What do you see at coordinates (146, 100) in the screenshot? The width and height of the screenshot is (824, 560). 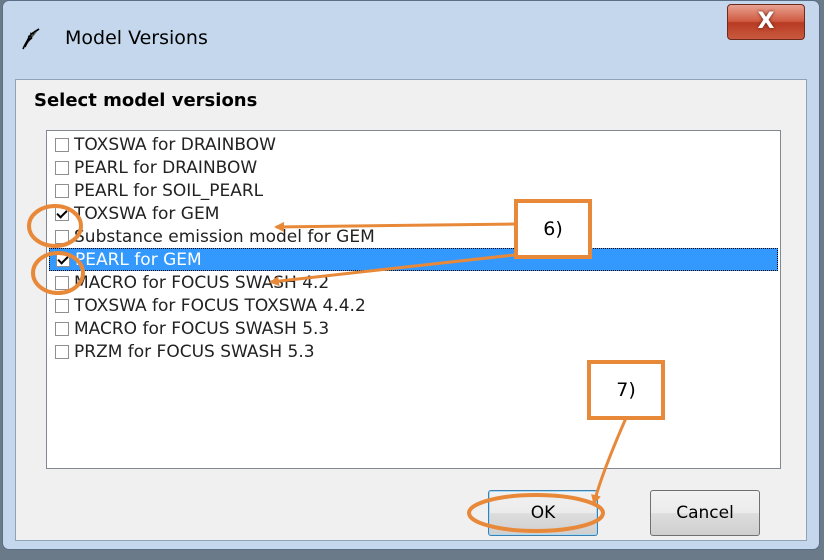 I see `dialog-heading: Select model versions` at bounding box center [146, 100].